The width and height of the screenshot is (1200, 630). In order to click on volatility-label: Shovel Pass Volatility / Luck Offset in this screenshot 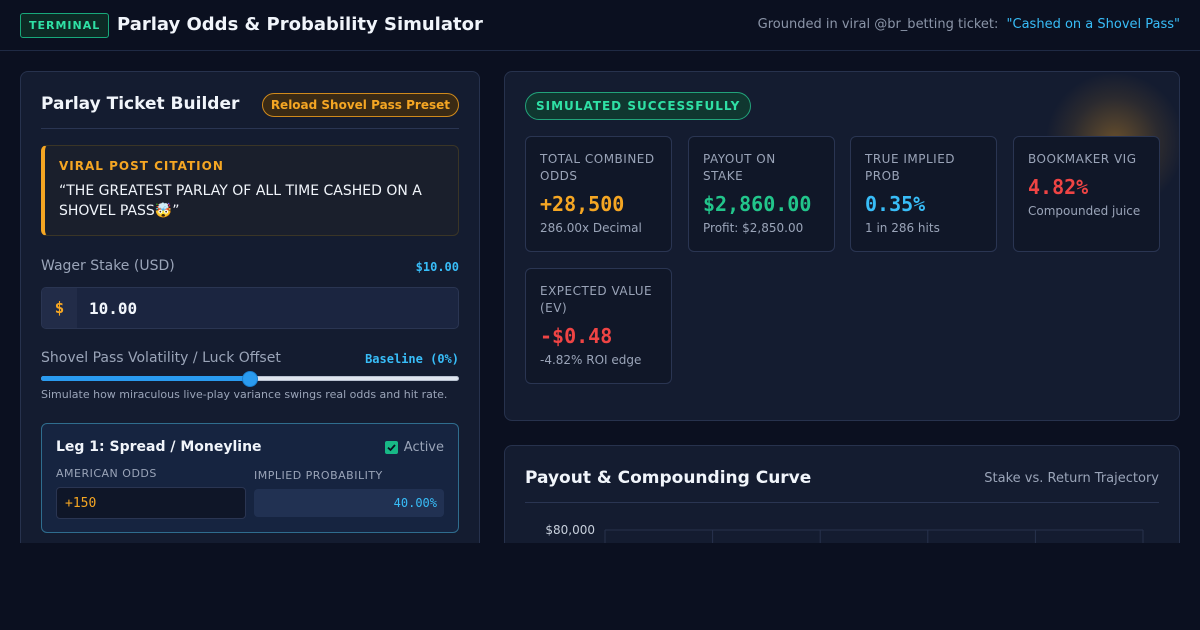, I will do `click(161, 358)`.